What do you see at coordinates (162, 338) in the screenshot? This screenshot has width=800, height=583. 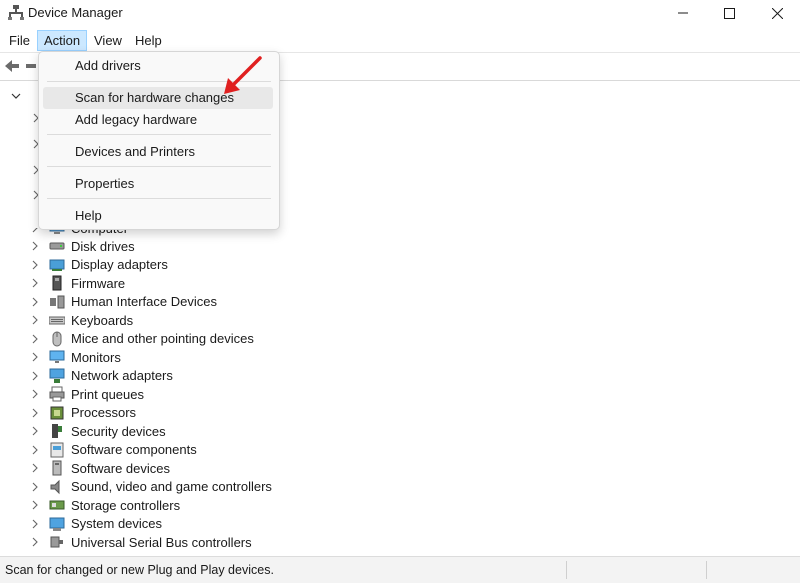 I see `tree-item-label: Mice and other pointing devices` at bounding box center [162, 338].